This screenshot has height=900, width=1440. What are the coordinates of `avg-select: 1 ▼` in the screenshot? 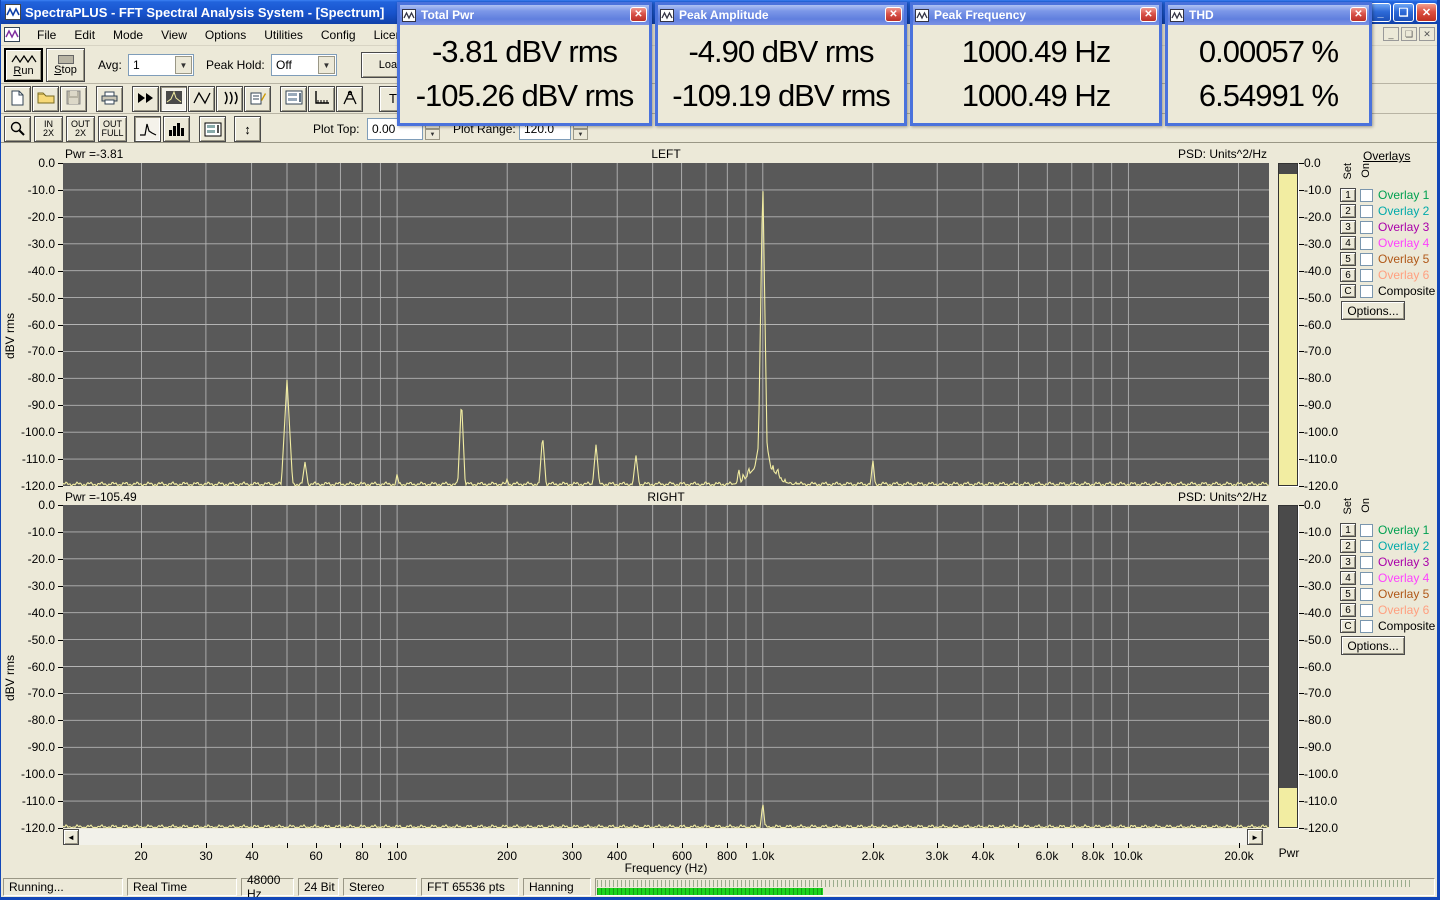 It's located at (161, 65).